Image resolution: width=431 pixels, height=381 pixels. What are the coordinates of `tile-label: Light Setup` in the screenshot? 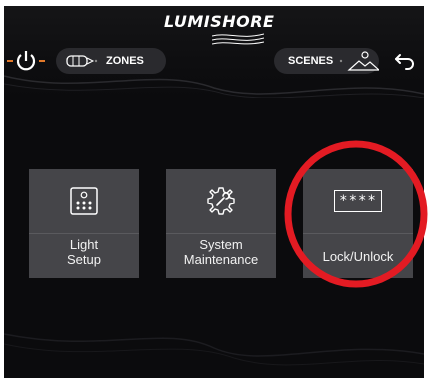 It's located at (84, 252).